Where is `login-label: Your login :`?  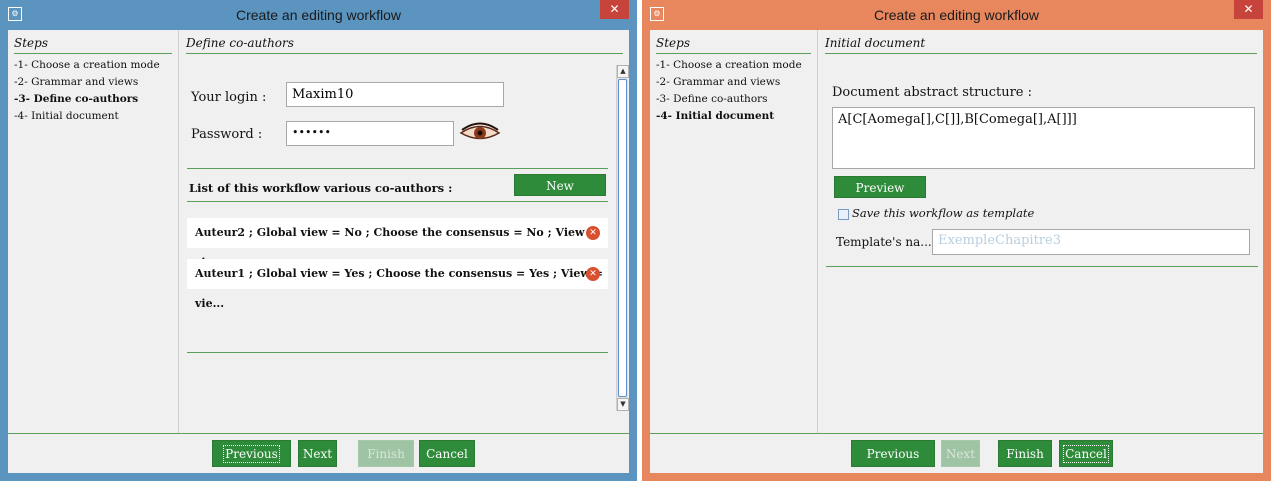 login-label: Your login : is located at coordinates (229, 97).